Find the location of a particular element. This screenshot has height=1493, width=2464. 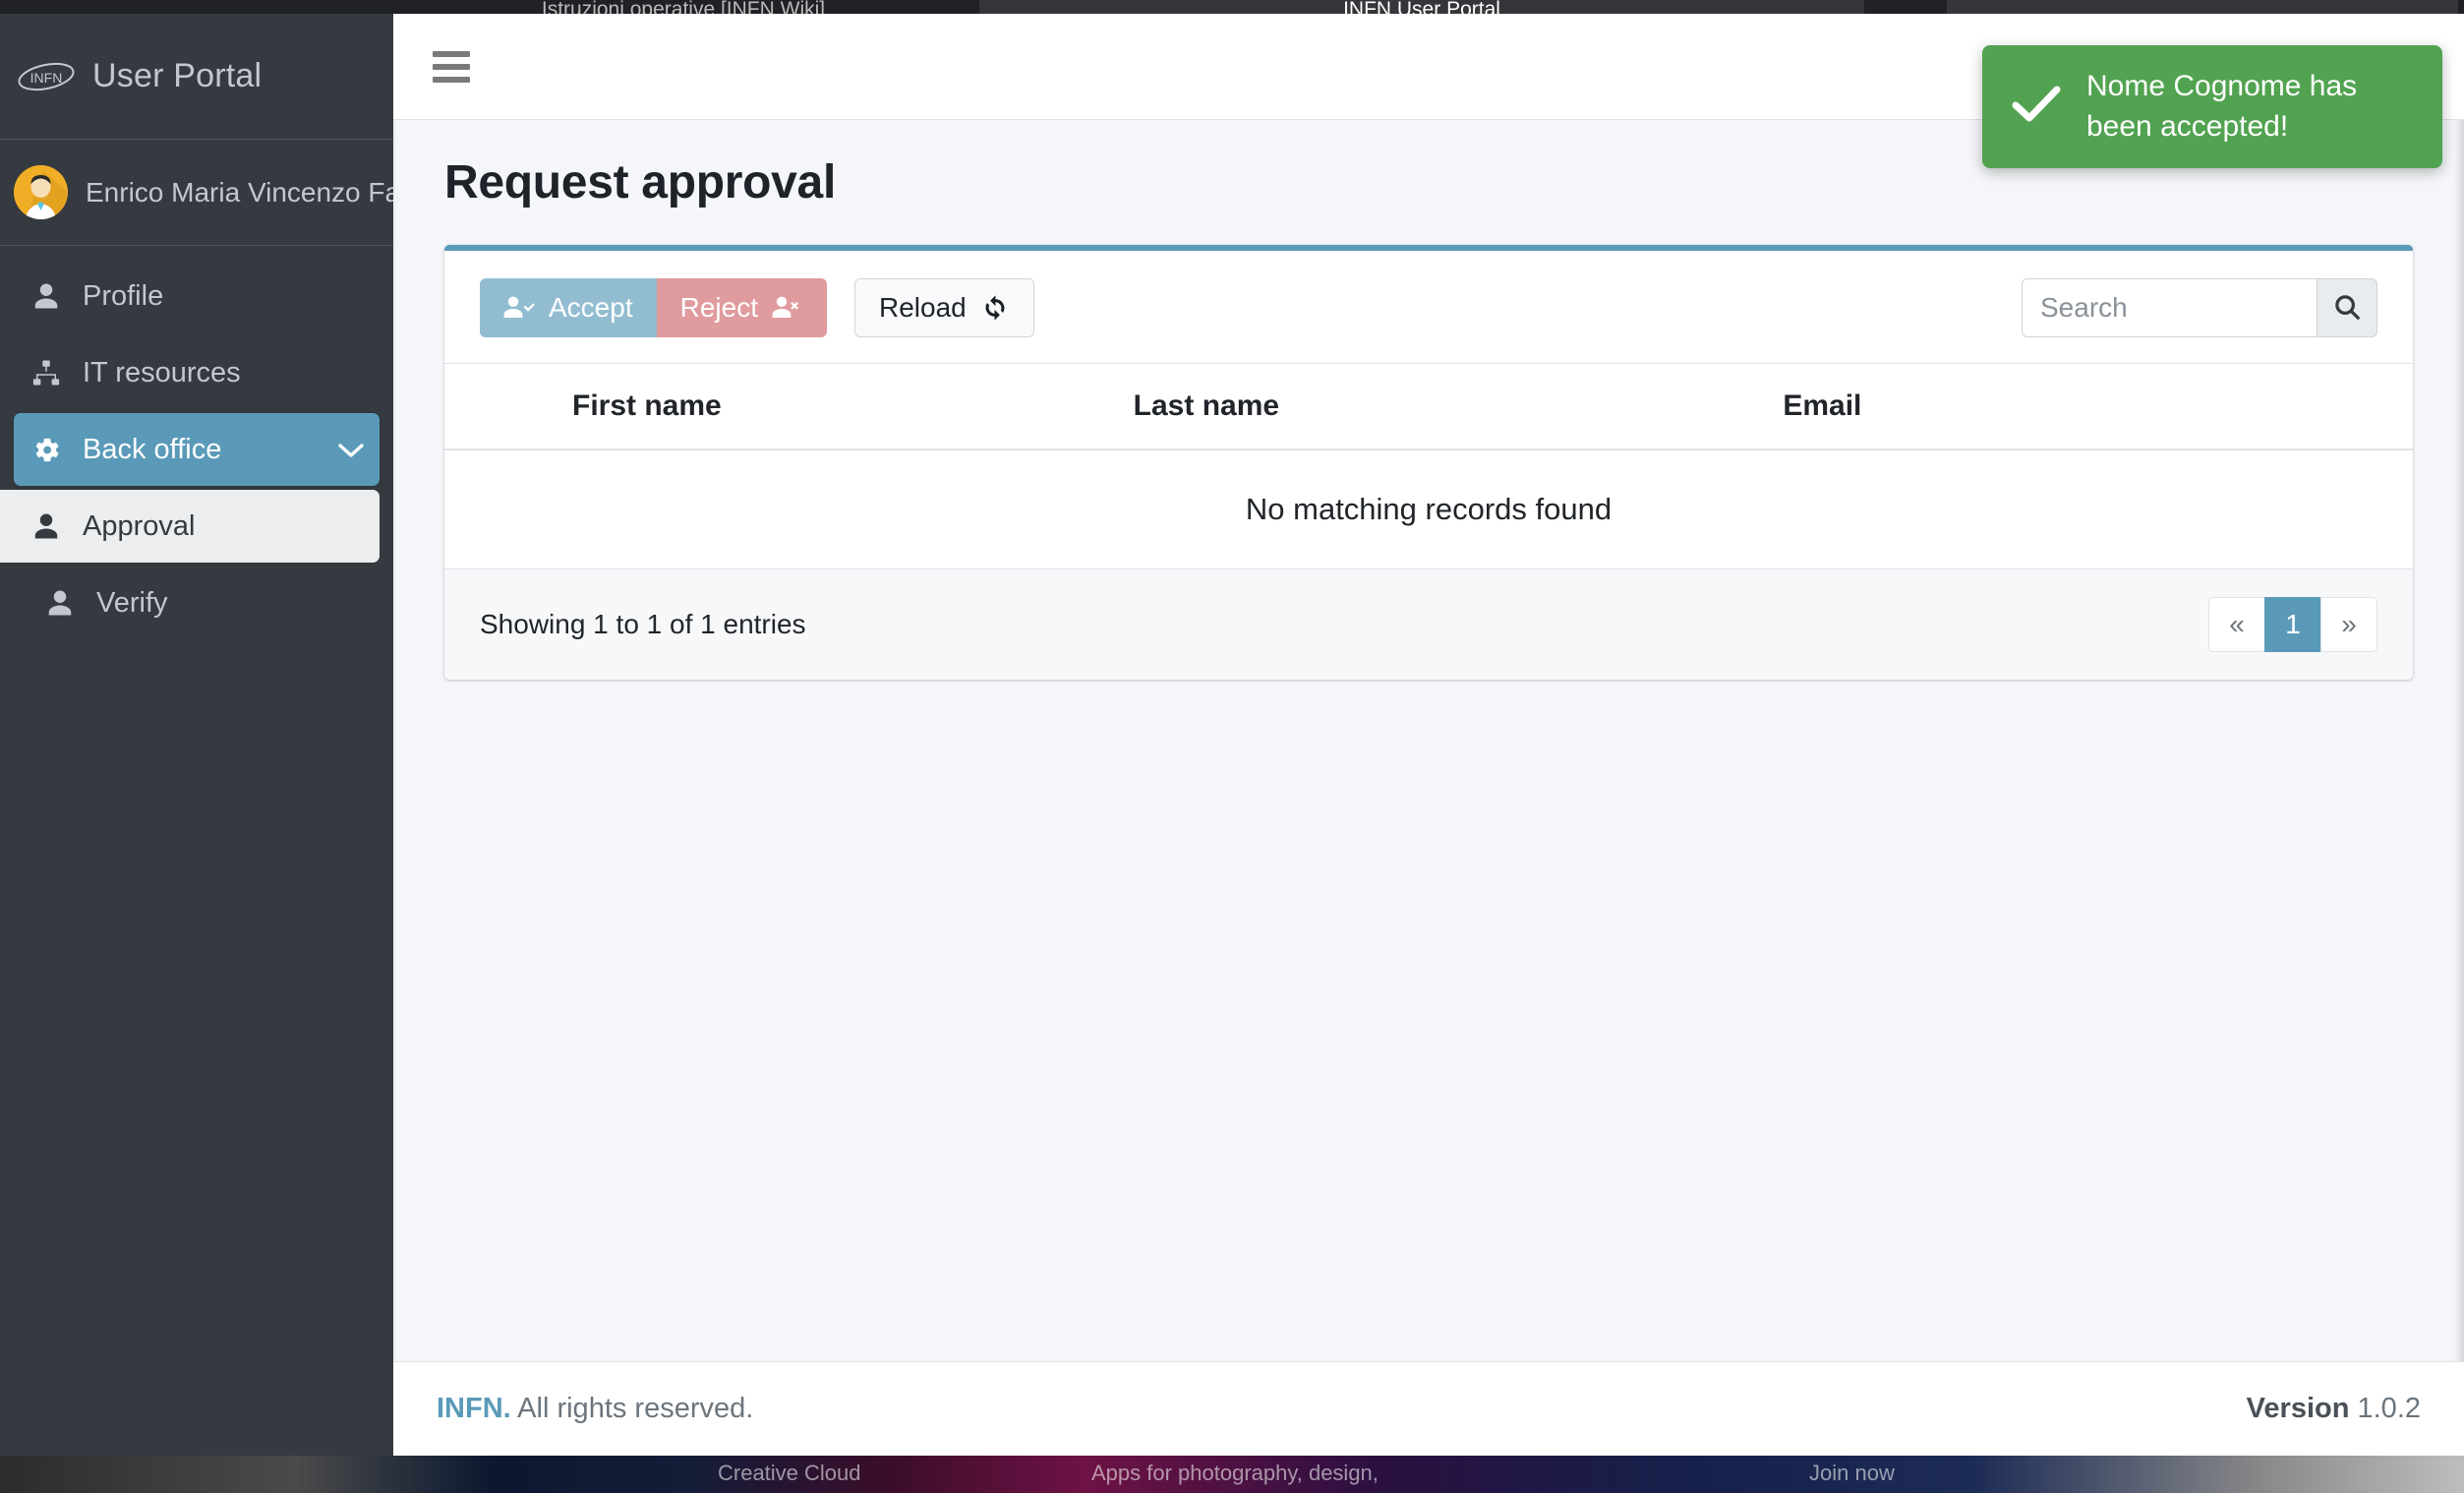

hamburger-icon is located at coordinates (452, 66).